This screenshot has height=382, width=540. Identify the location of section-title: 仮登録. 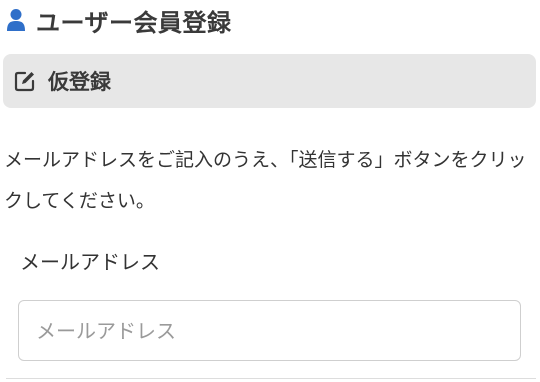
(79, 82).